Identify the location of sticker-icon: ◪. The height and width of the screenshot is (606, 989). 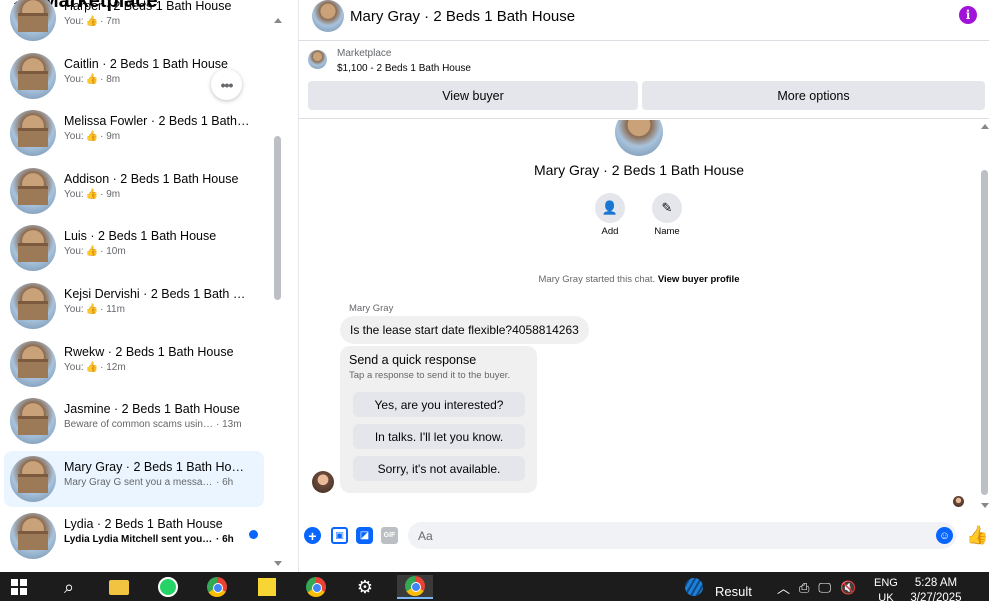
(364, 535).